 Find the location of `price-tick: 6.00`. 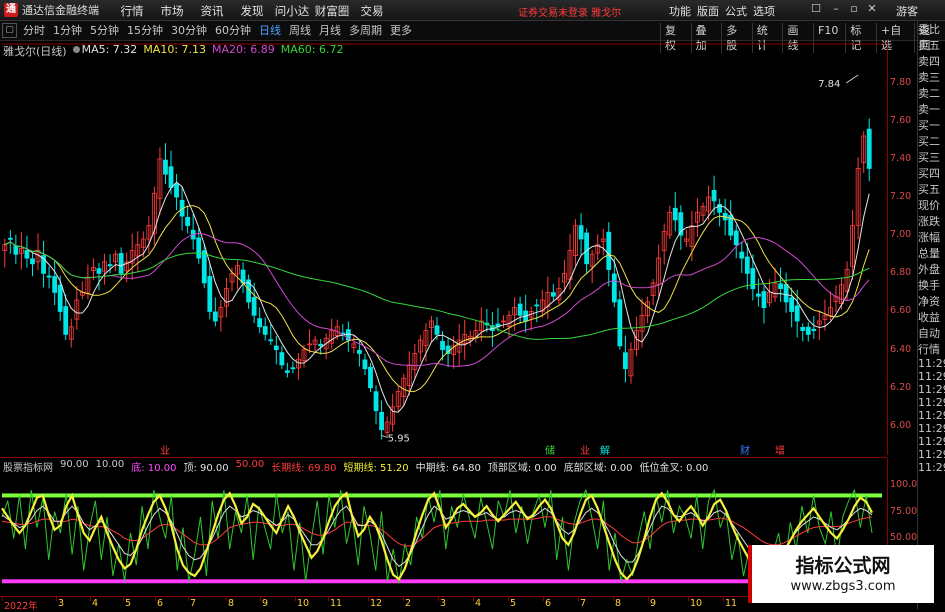

price-tick: 6.00 is located at coordinates (901, 425).